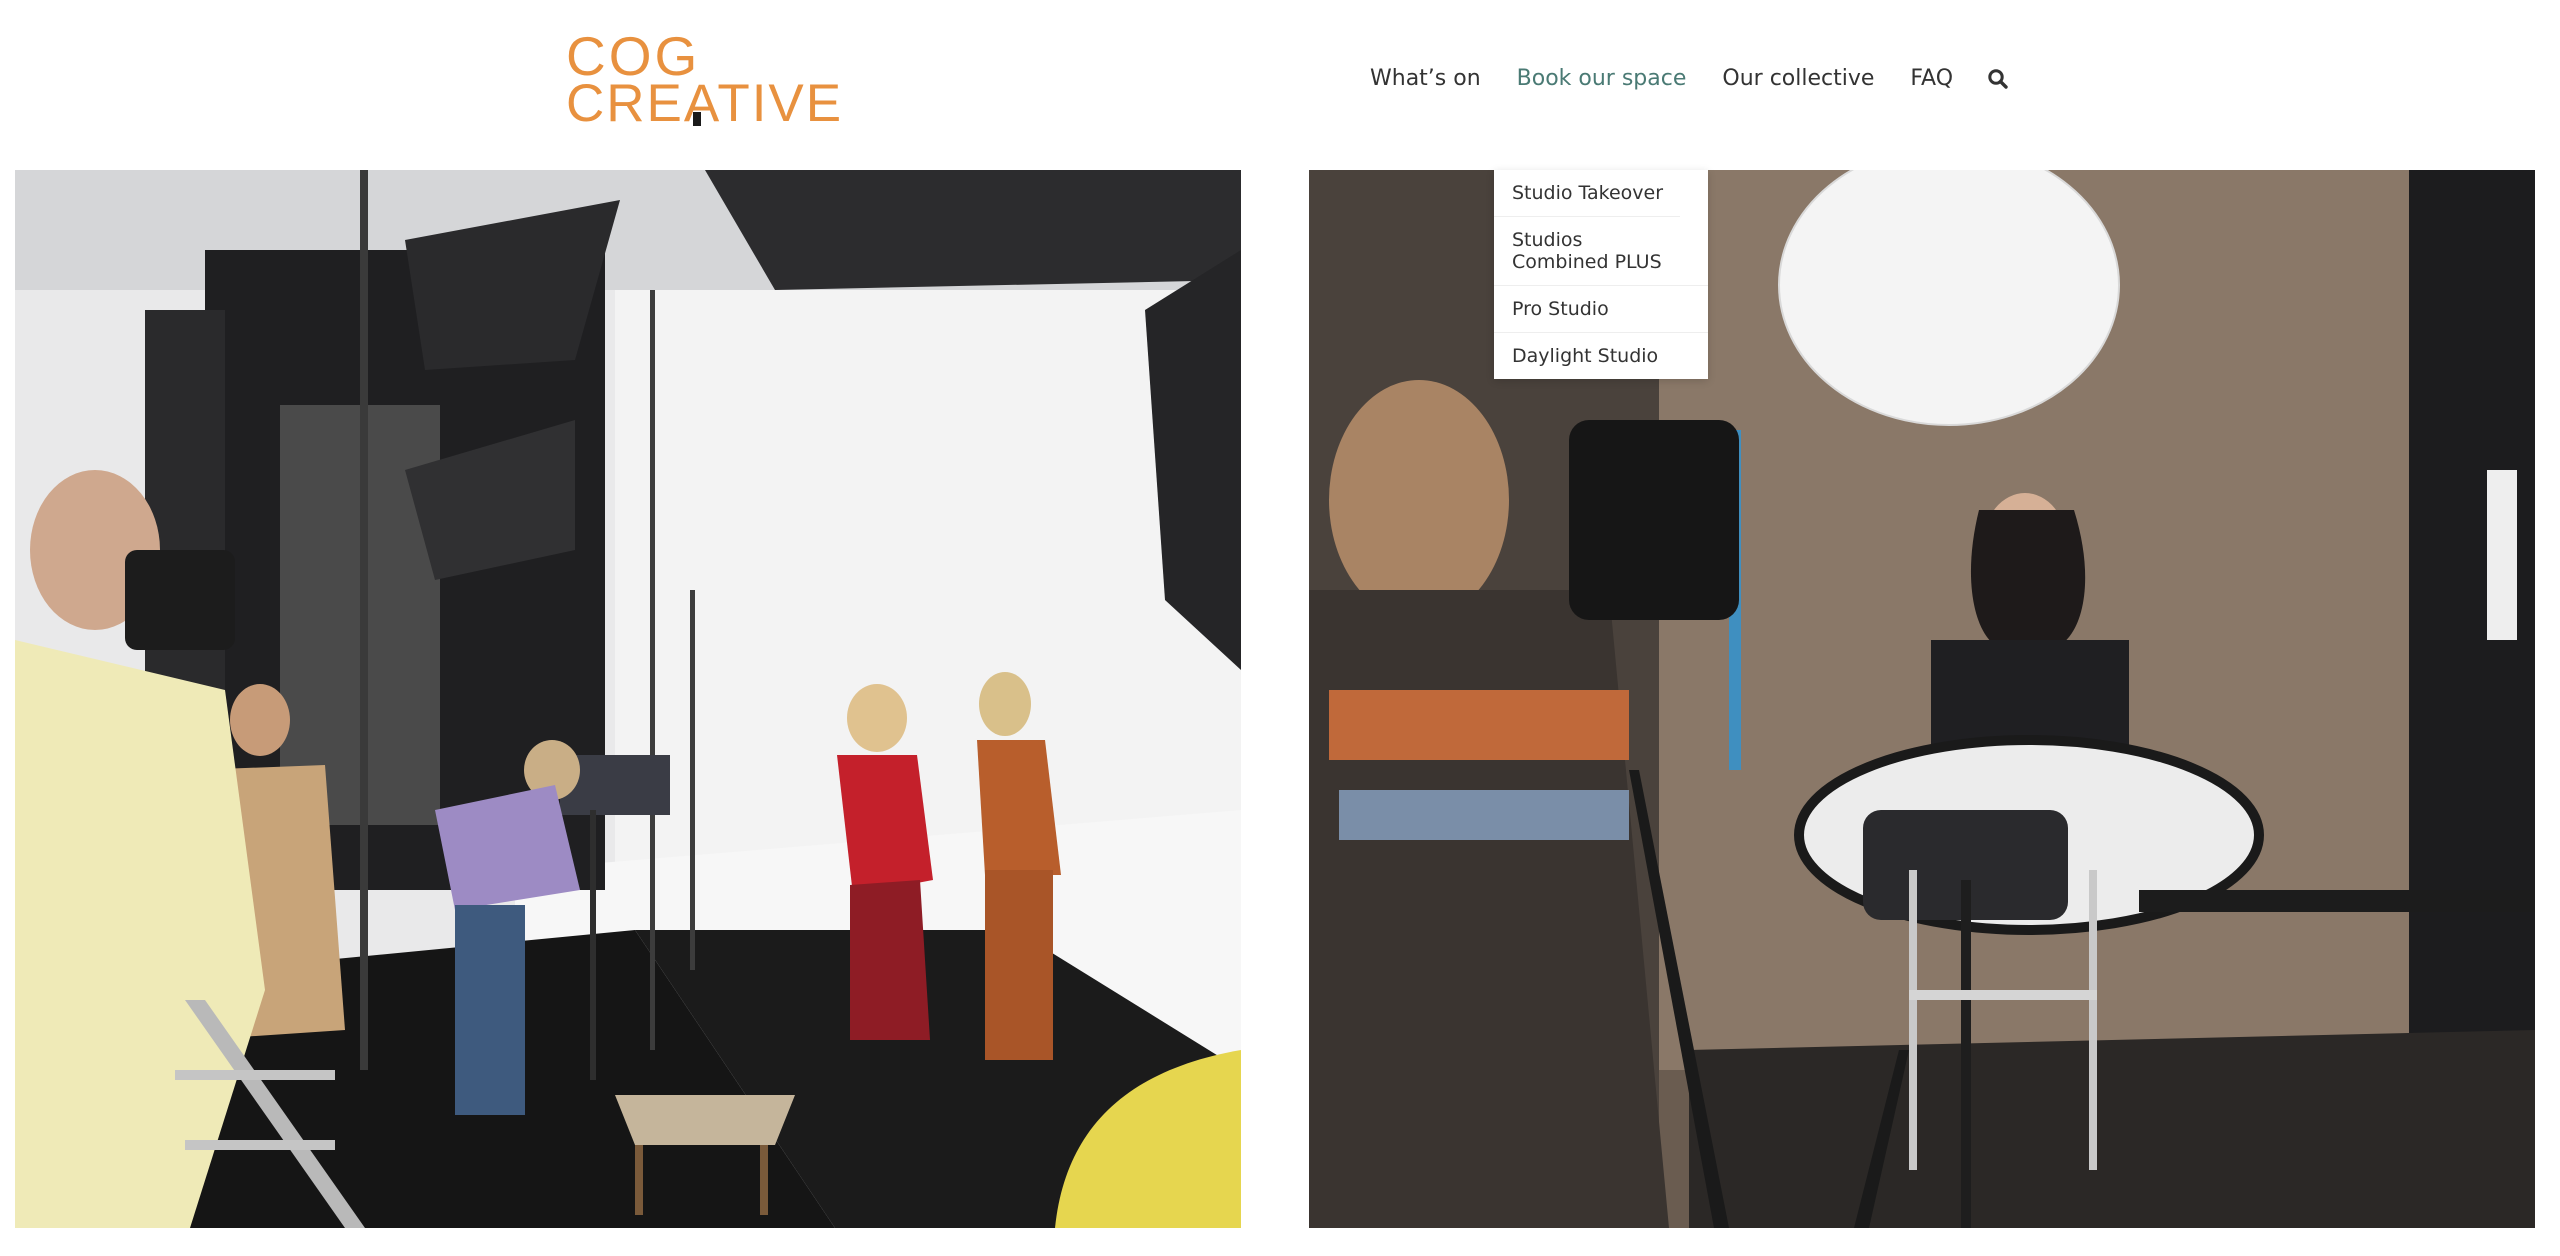 The image size is (2560, 1256). What do you see at coordinates (1425, 79) in the screenshot?
I see `nav-item-whats-on: What’s on` at bounding box center [1425, 79].